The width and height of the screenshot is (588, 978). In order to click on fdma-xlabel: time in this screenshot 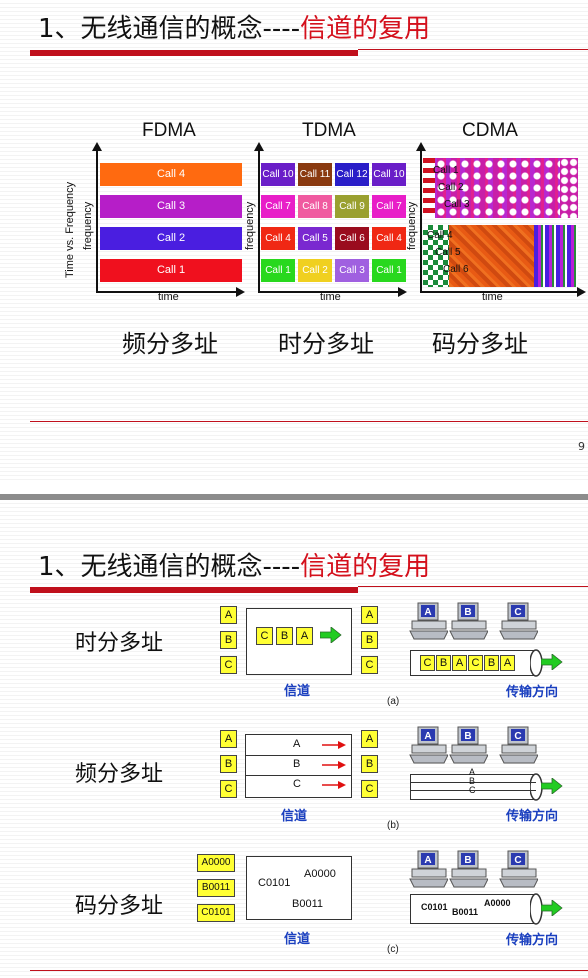, I will do `click(168, 297)`.